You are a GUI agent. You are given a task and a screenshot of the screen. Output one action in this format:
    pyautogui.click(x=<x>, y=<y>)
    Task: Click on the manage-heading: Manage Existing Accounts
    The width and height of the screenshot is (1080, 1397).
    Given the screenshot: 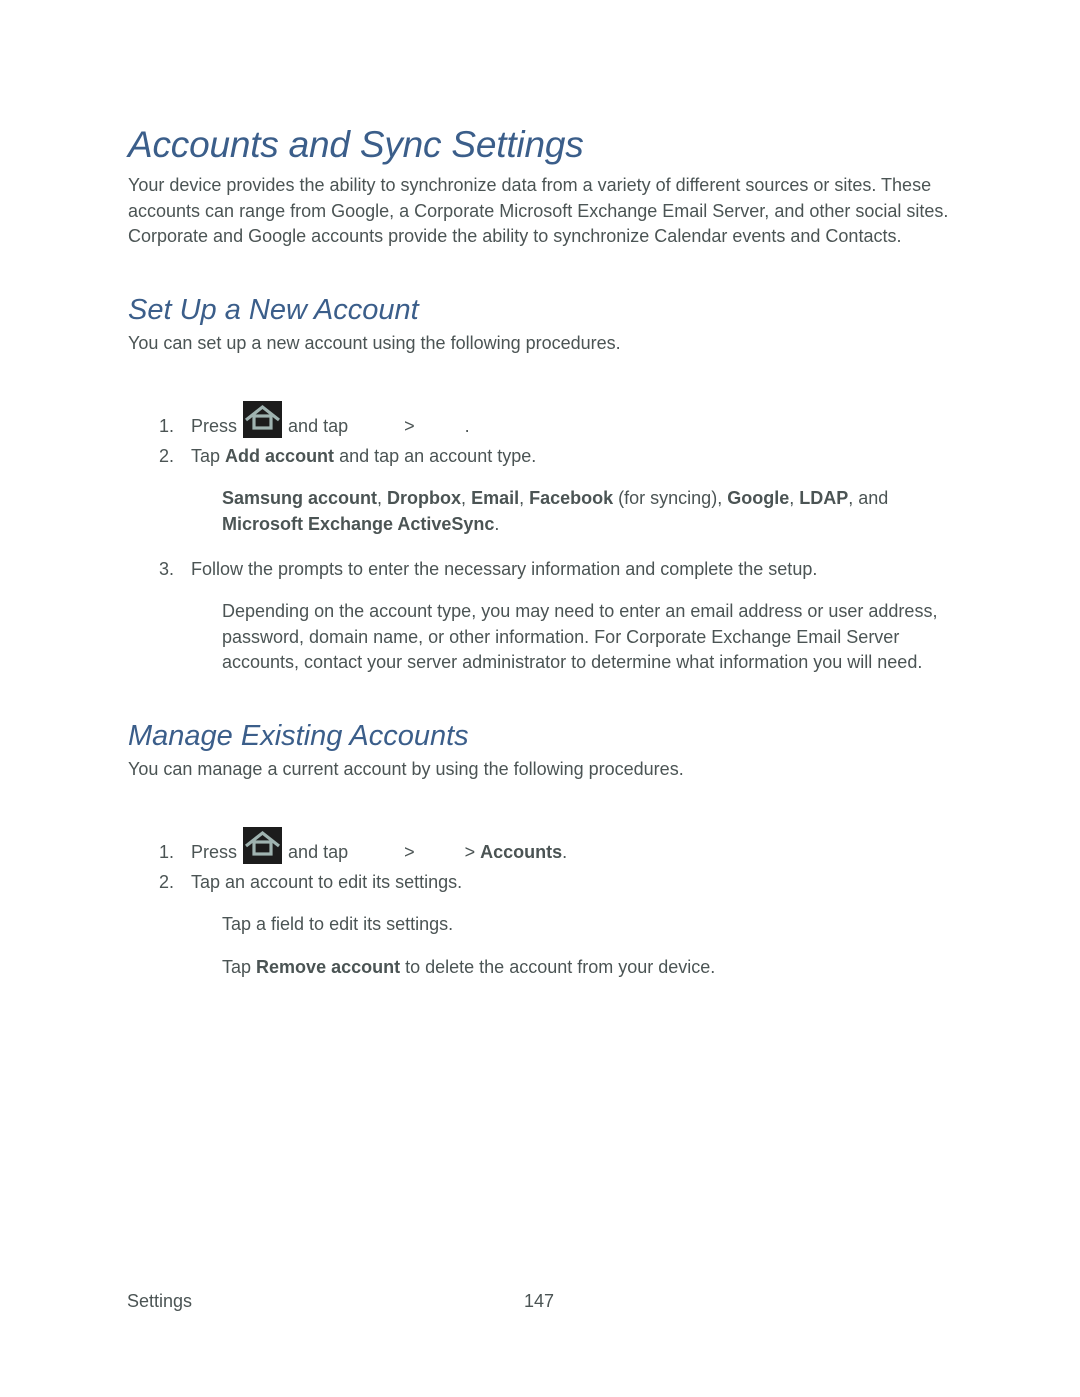 What is the action you would take?
    pyautogui.click(x=298, y=736)
    